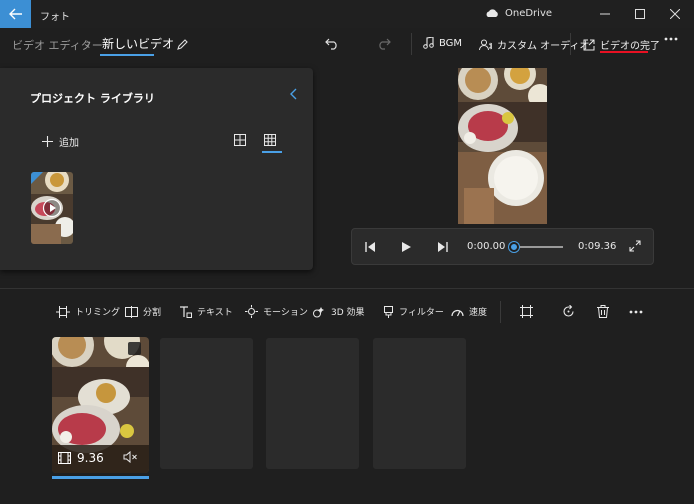  I want to click on trim-button: トリミング, so click(88, 311).